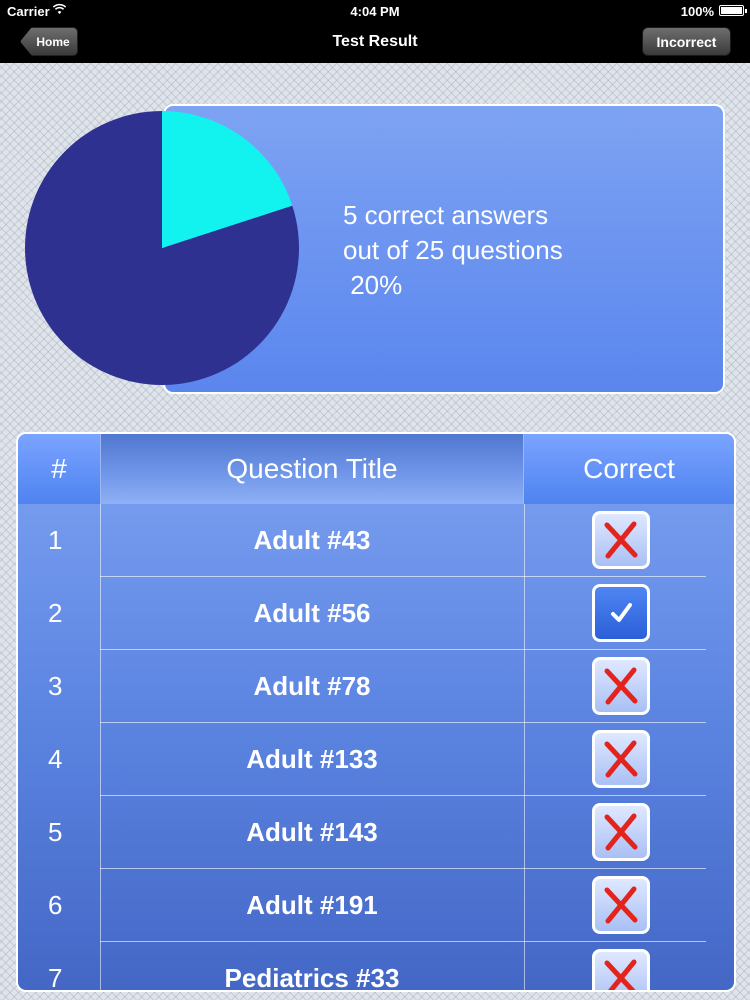 This screenshot has height=1000, width=750. What do you see at coordinates (376, 540) in the screenshot?
I see `table-row: 1 Adult #43` at bounding box center [376, 540].